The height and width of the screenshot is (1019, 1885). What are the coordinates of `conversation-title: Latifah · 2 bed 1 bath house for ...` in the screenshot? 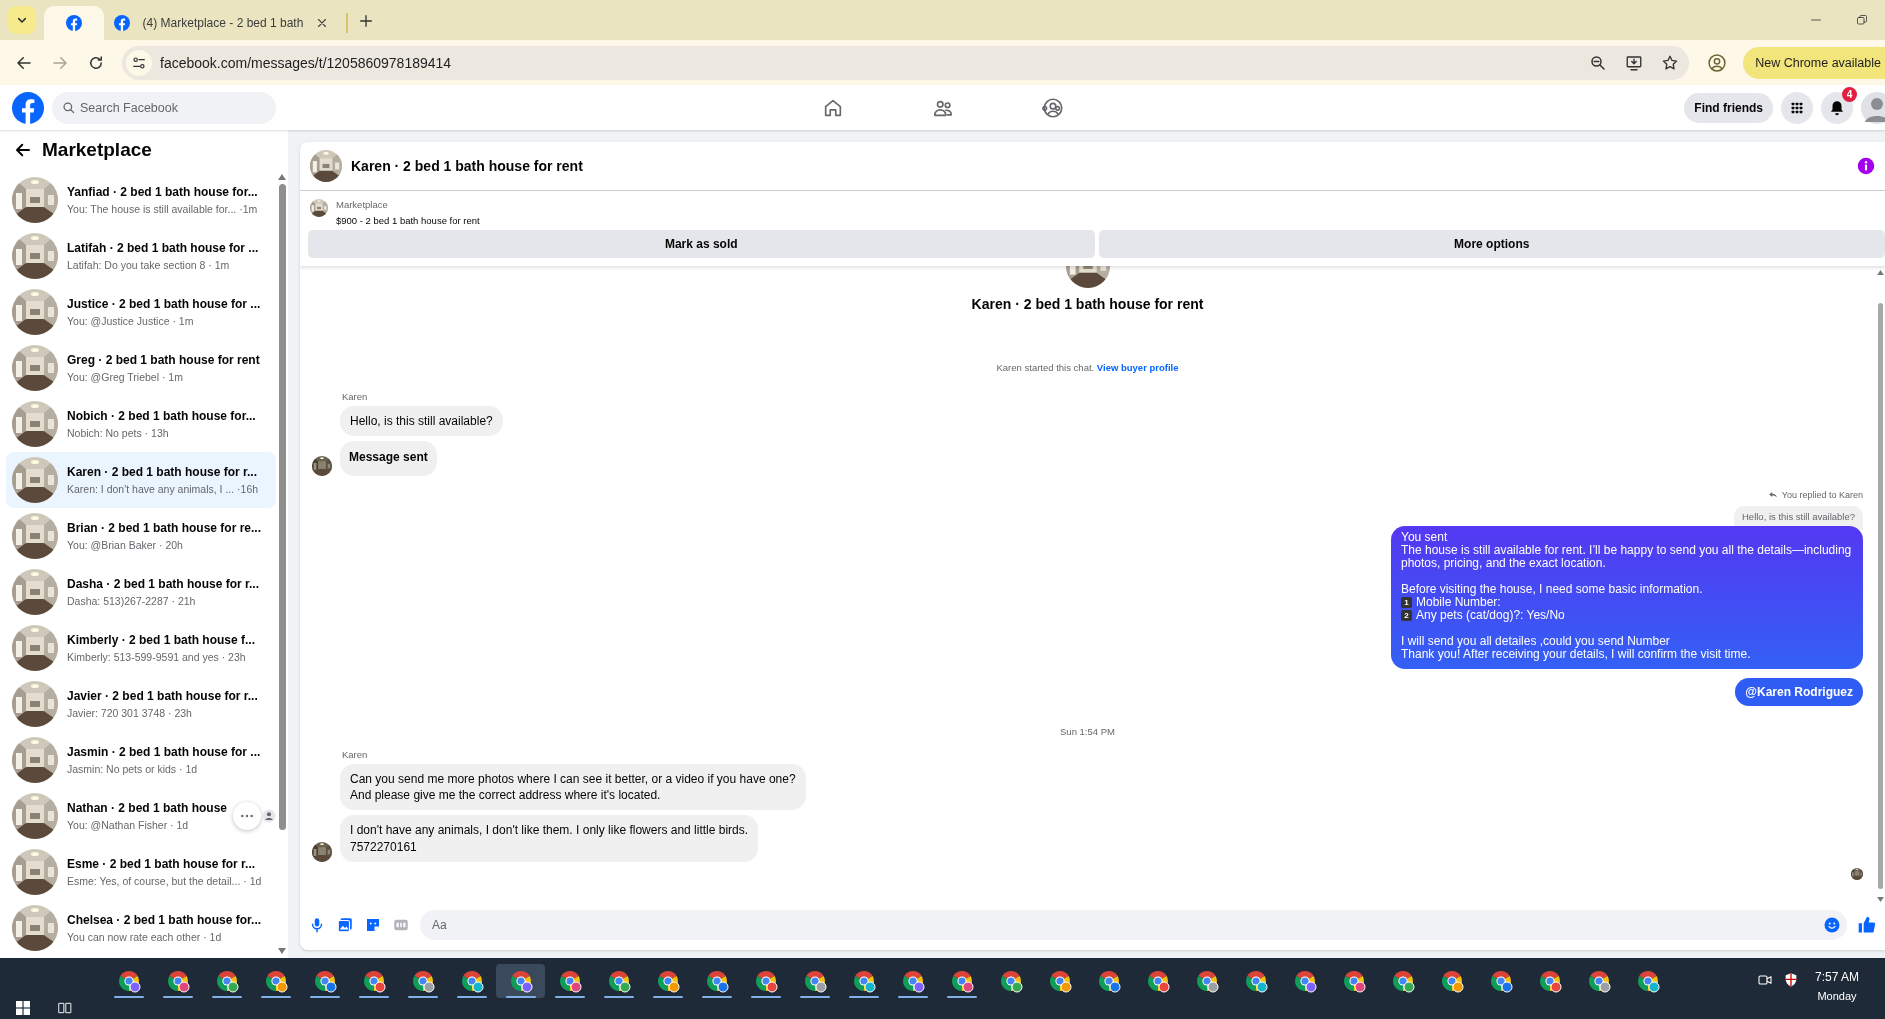 It's located at (163, 248).